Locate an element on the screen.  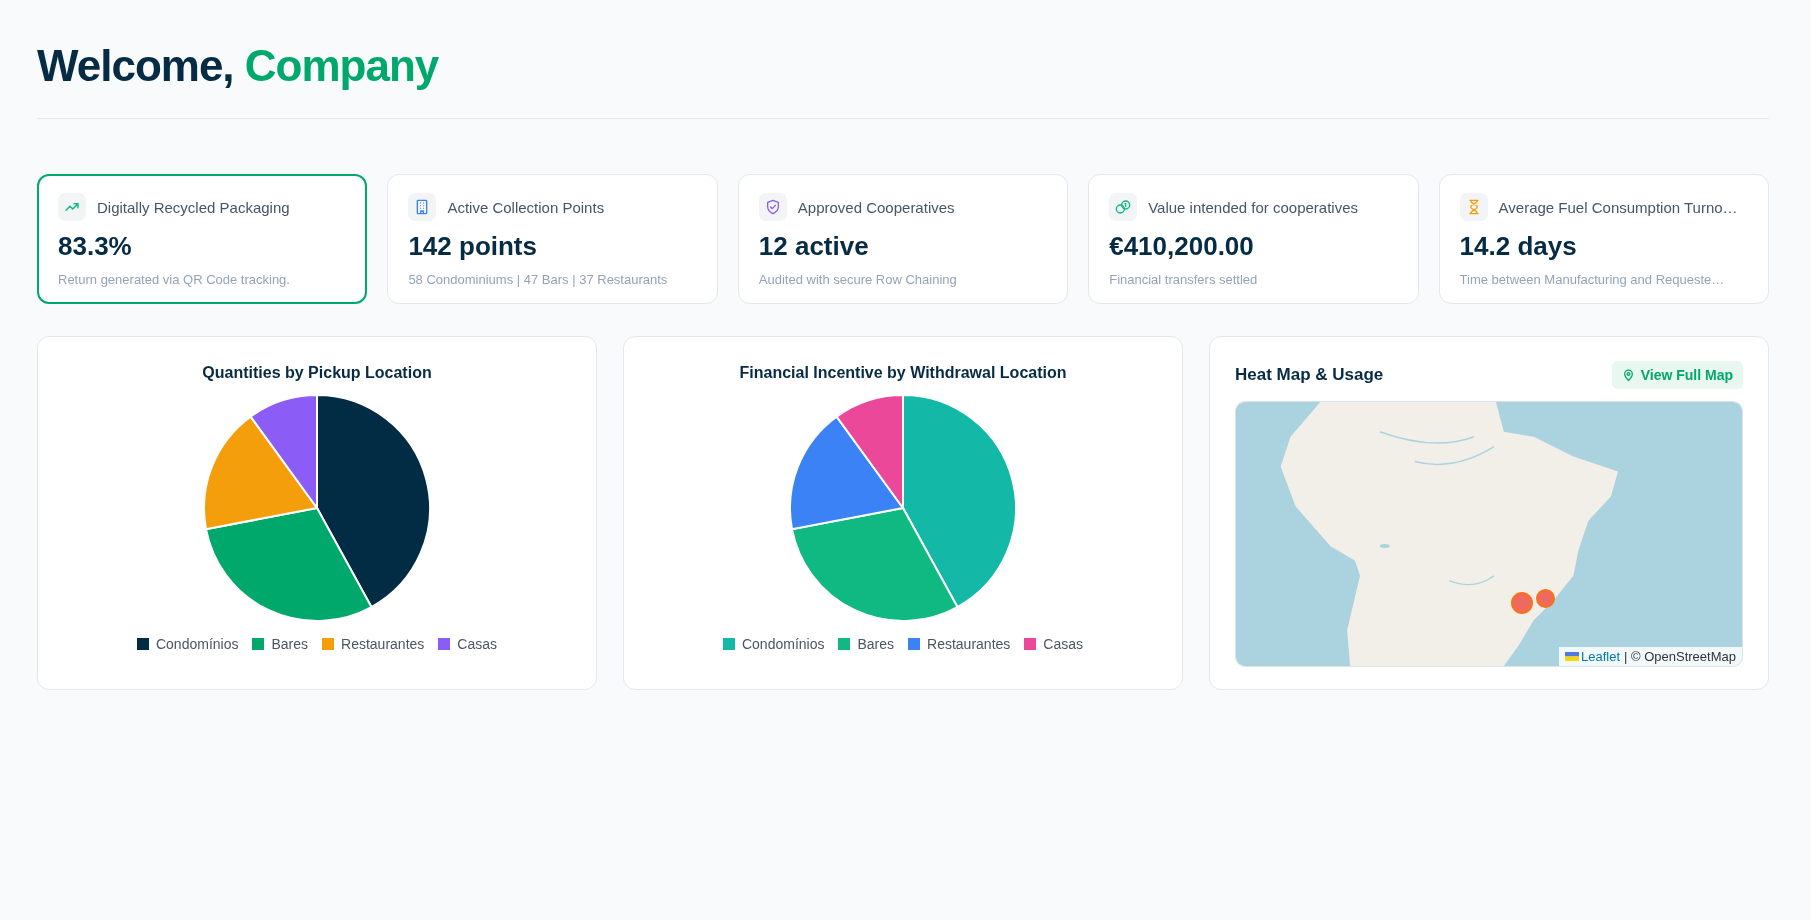
page-title: Welcome, Company is located at coordinates (238, 66).